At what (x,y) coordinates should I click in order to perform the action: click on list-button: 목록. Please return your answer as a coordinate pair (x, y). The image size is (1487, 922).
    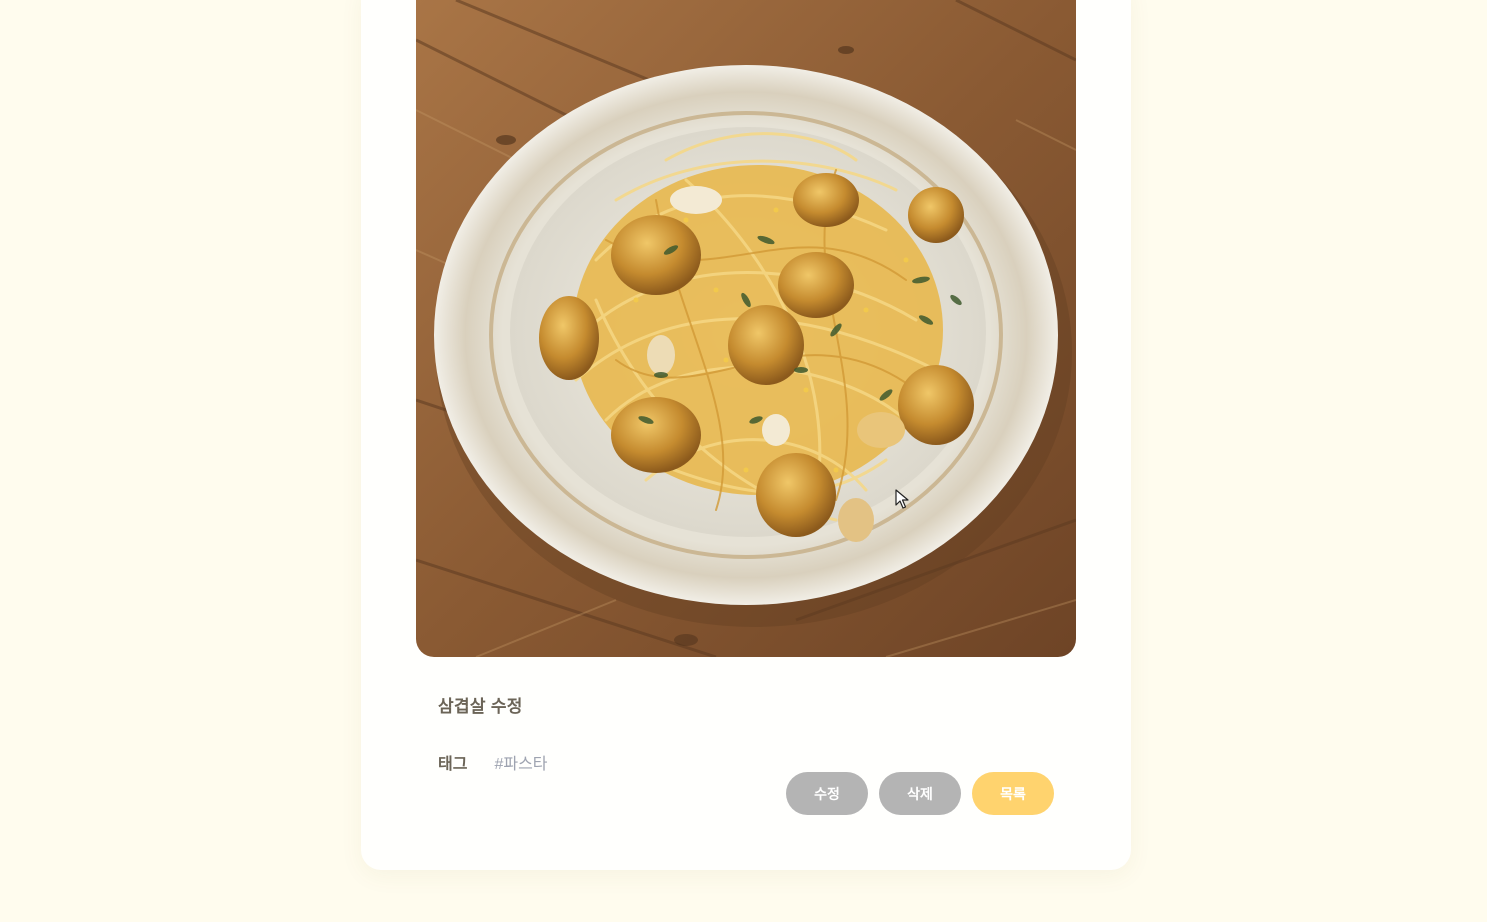
    Looking at the image, I should click on (1013, 793).